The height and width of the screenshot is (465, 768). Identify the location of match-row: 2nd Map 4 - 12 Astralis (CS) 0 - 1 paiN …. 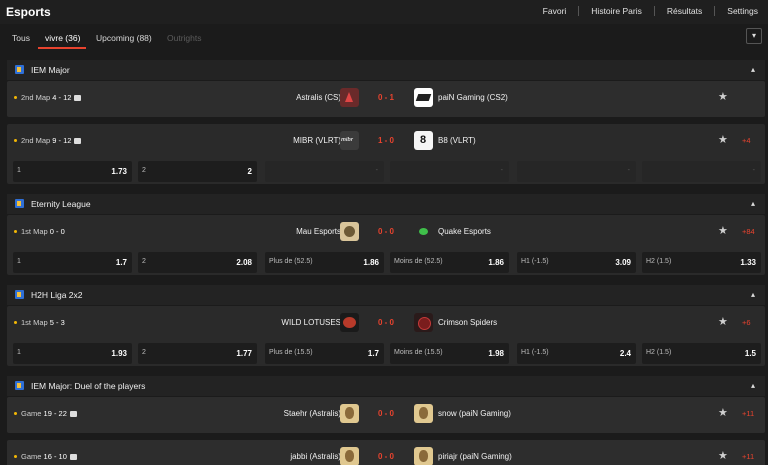
(386, 98).